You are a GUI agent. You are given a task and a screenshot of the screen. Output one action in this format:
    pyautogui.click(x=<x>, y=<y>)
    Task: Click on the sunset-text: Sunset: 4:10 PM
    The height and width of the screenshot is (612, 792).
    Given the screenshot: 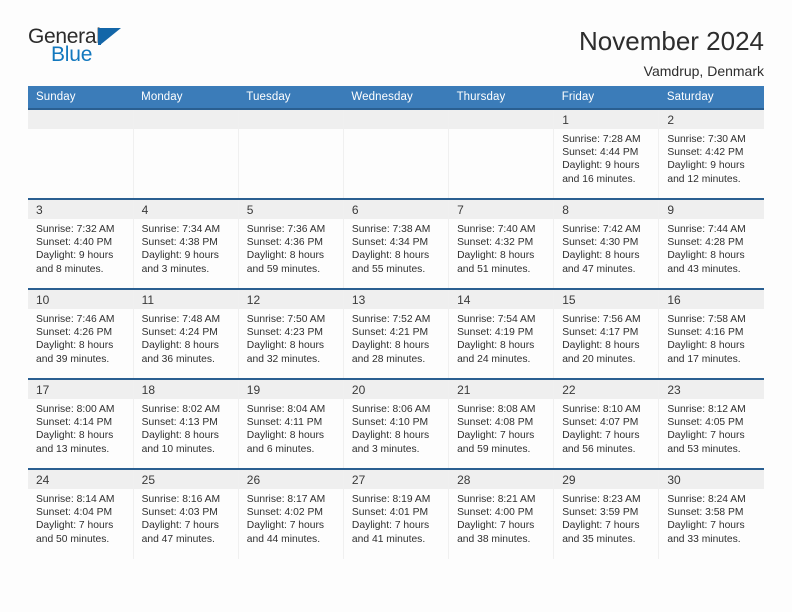 What is the action you would take?
    pyautogui.click(x=390, y=423)
    